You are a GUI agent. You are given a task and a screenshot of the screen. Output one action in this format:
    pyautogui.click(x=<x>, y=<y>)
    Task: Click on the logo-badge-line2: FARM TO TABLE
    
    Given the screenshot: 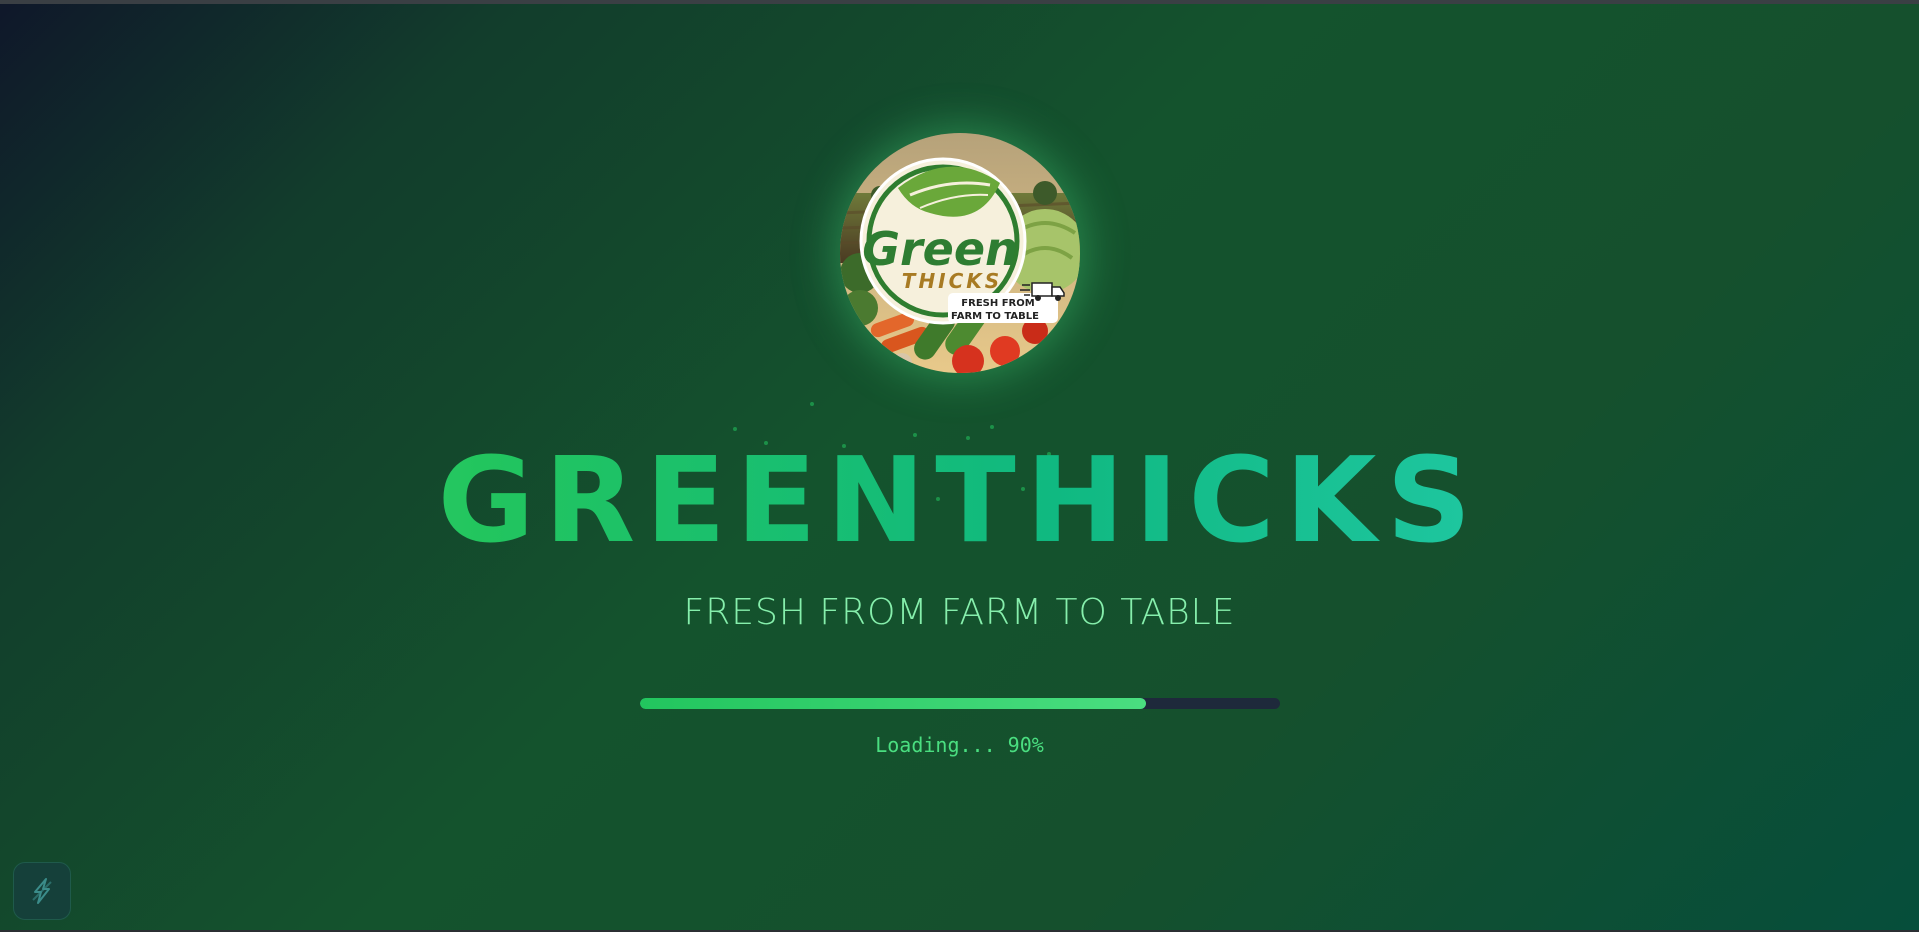 What is the action you would take?
    pyautogui.click(x=995, y=316)
    